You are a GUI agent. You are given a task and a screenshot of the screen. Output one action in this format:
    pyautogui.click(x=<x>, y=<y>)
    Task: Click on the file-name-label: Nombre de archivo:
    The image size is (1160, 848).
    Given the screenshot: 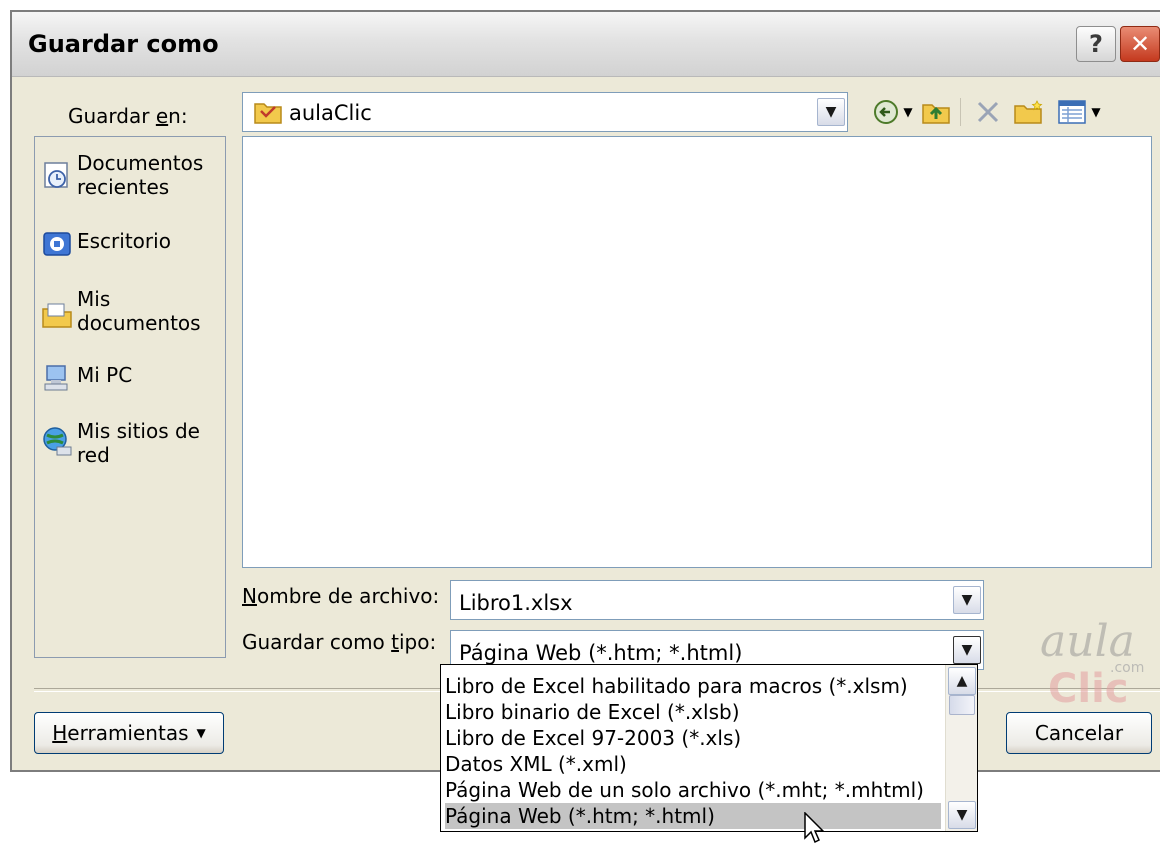 What is the action you would take?
    pyautogui.click(x=341, y=596)
    